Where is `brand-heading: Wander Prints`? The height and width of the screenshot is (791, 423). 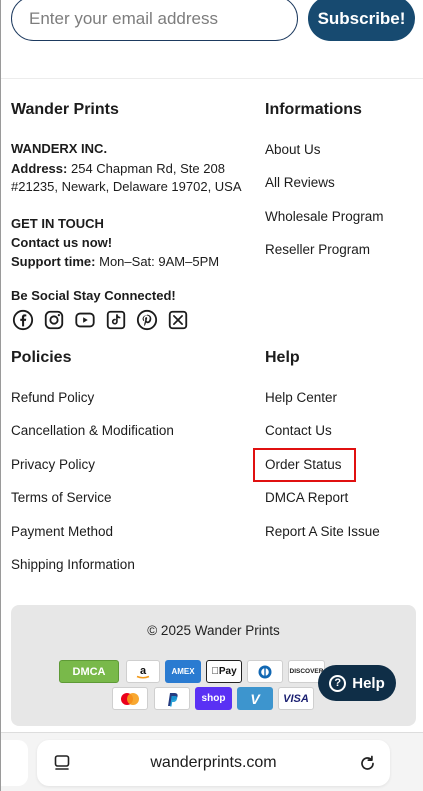 brand-heading: Wander Prints is located at coordinates (65, 109).